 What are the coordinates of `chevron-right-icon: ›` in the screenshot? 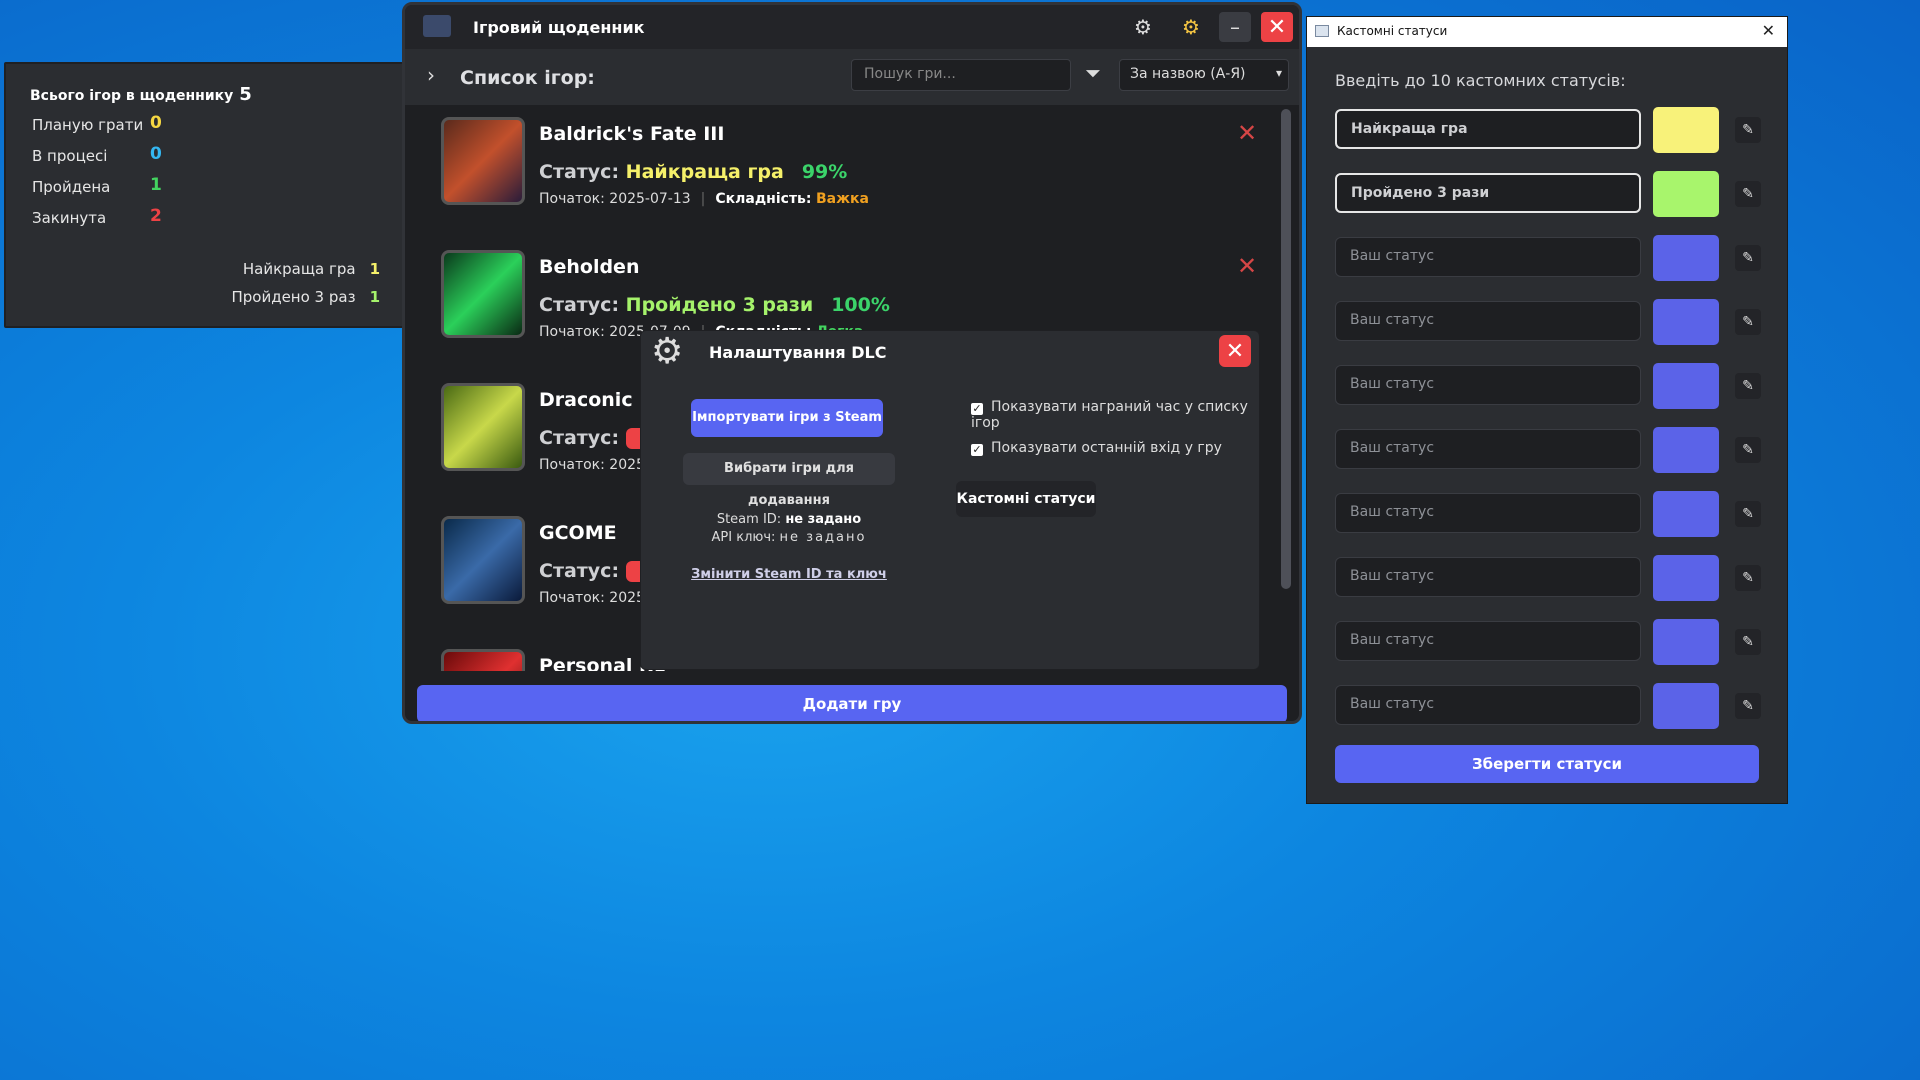 It's located at (431, 75).